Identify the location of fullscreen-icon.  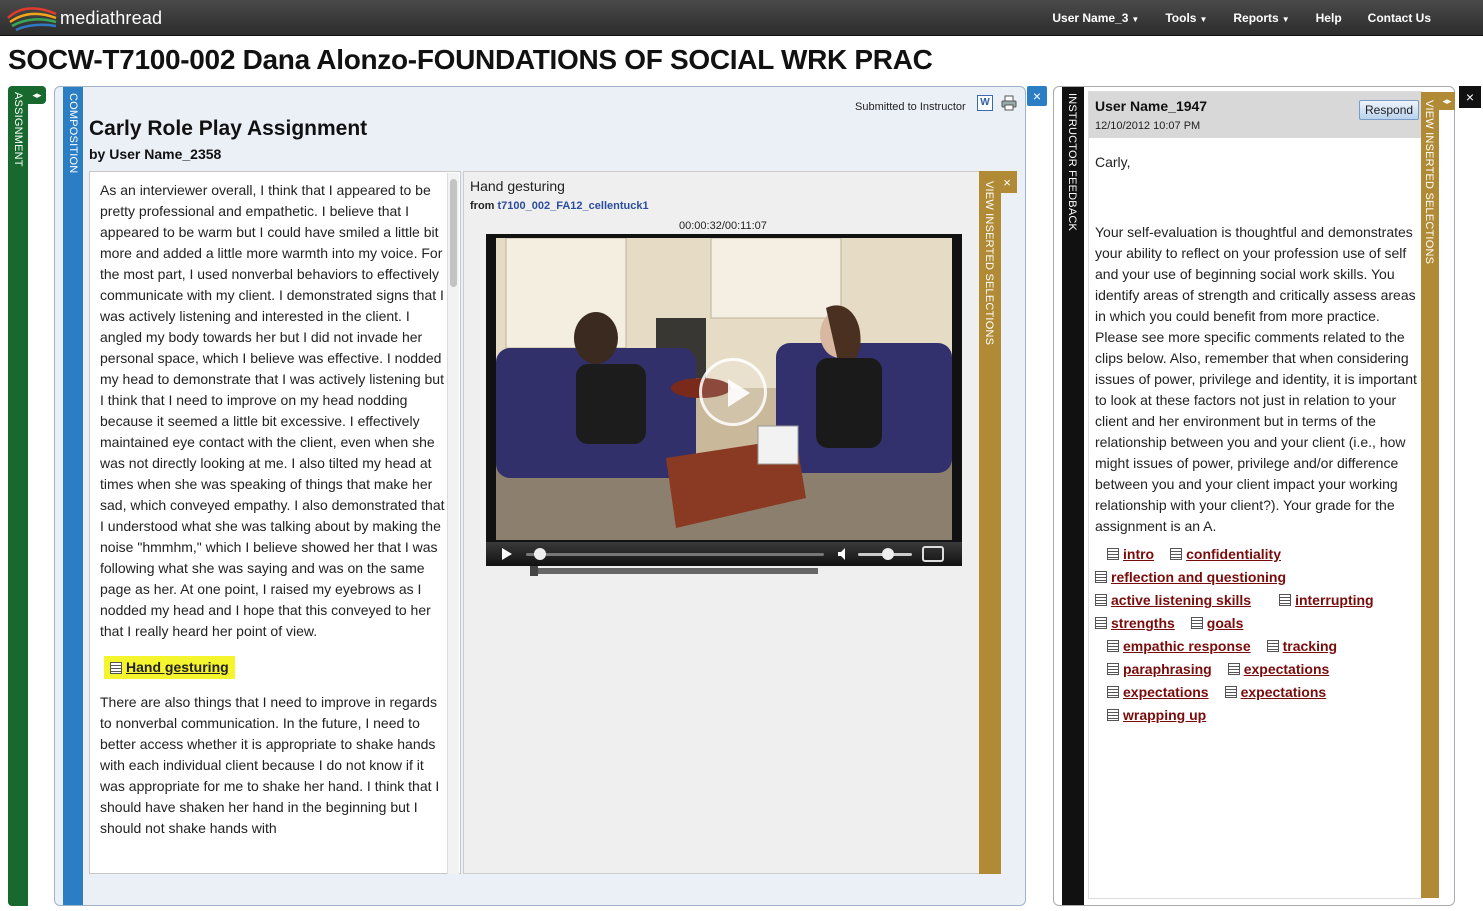
(933, 554).